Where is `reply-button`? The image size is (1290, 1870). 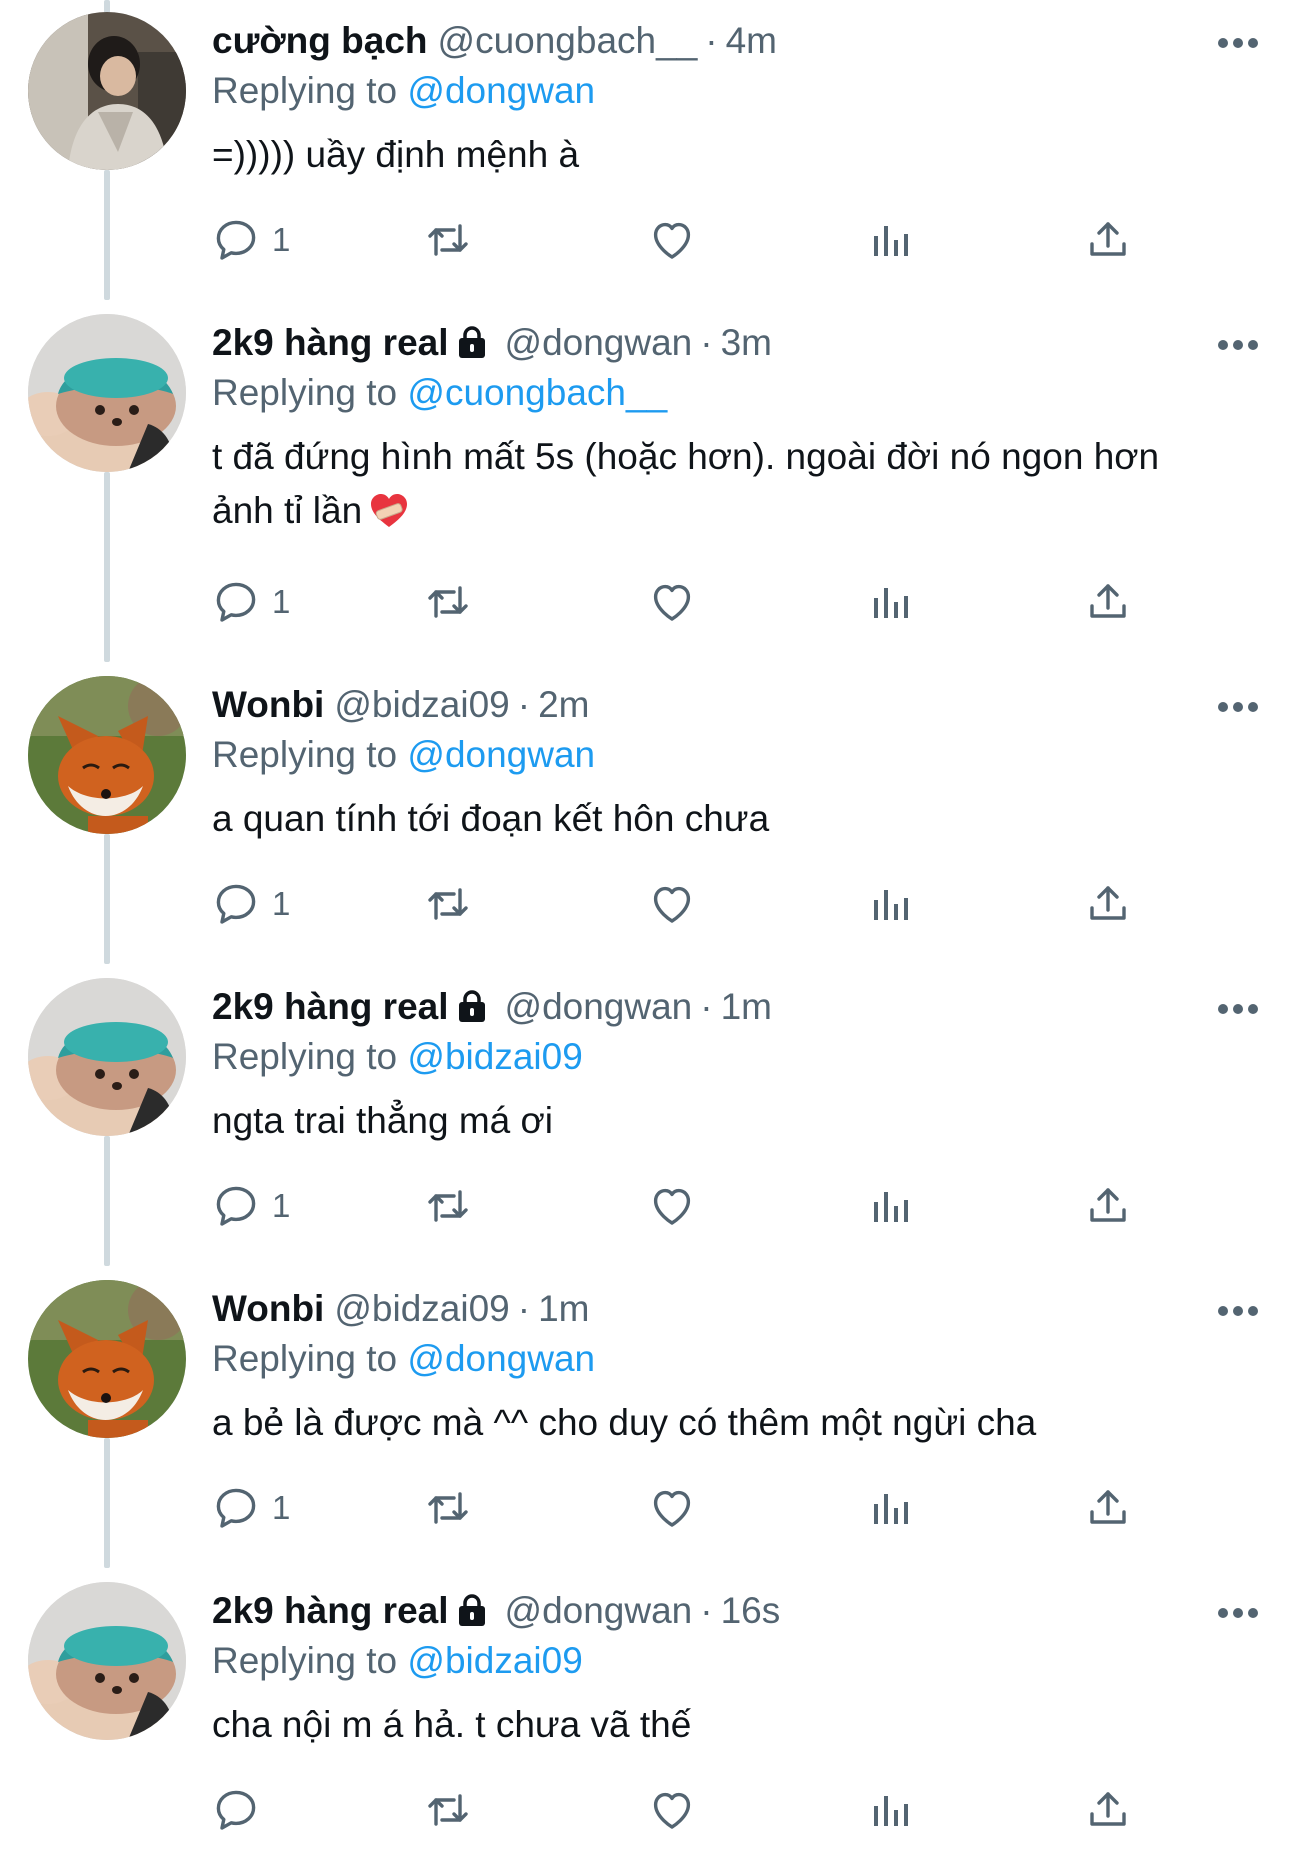
reply-button is located at coordinates (242, 1810).